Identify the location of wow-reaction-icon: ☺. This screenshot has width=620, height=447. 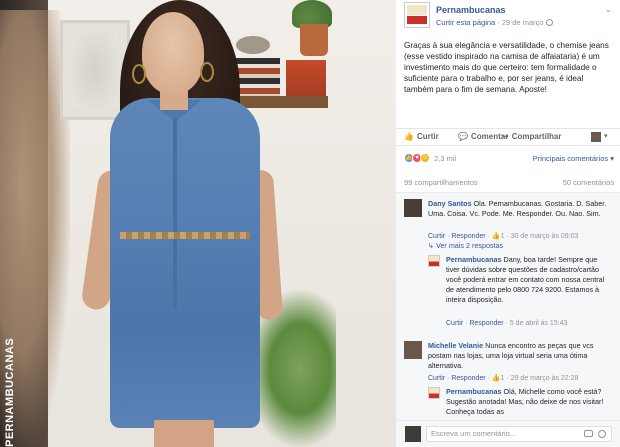
(425, 158).